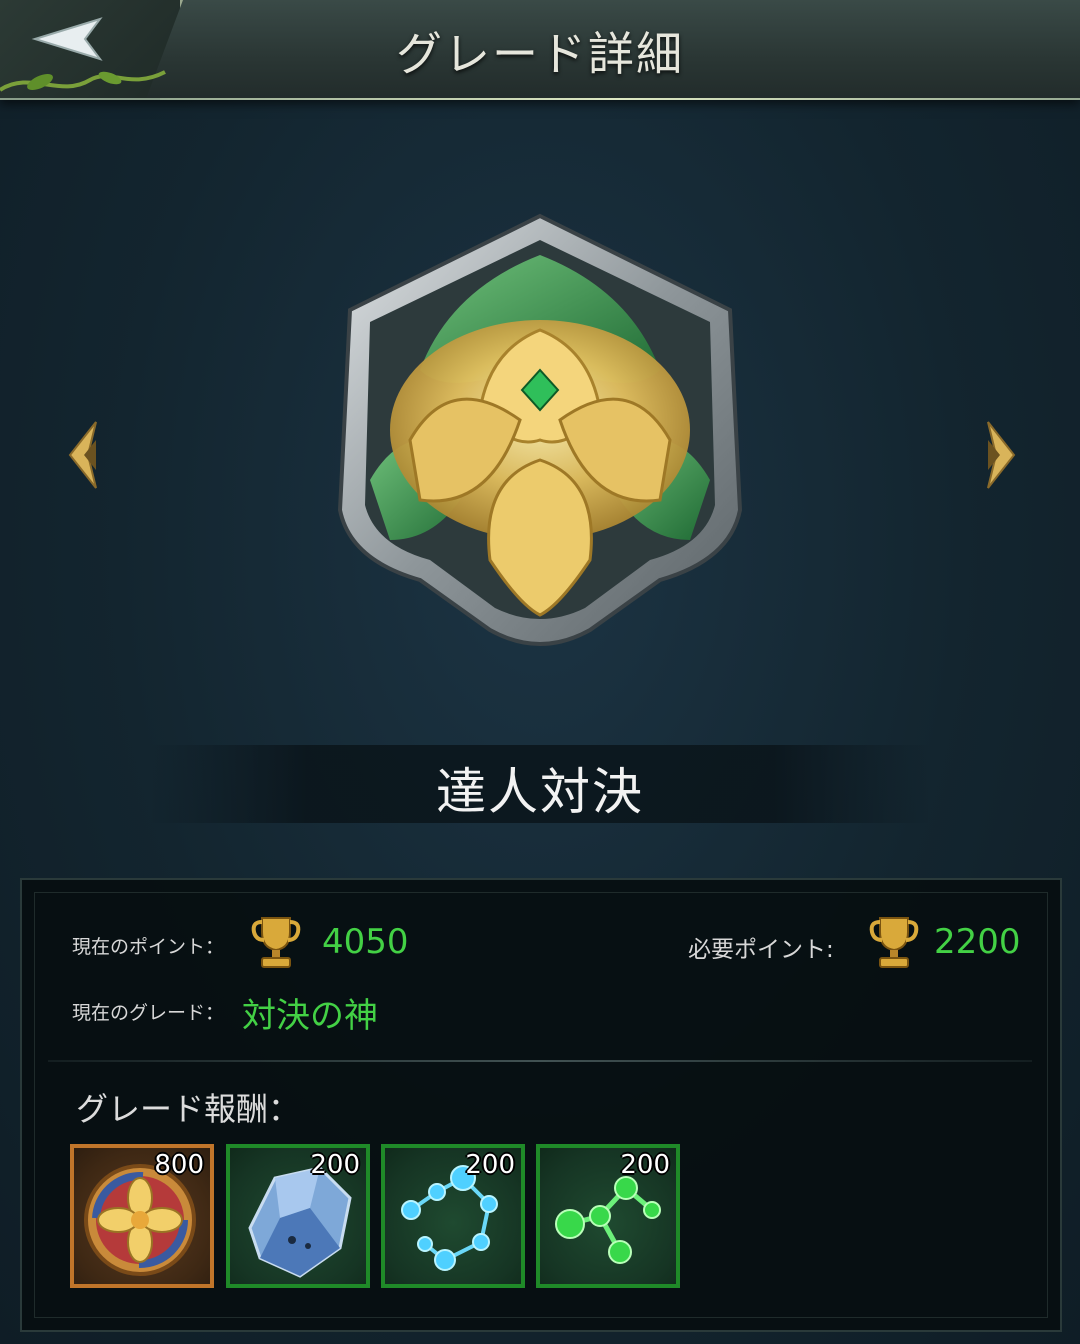  Describe the element at coordinates (86, 455) in the screenshot. I see `previous-grade-arrow-icon` at that location.